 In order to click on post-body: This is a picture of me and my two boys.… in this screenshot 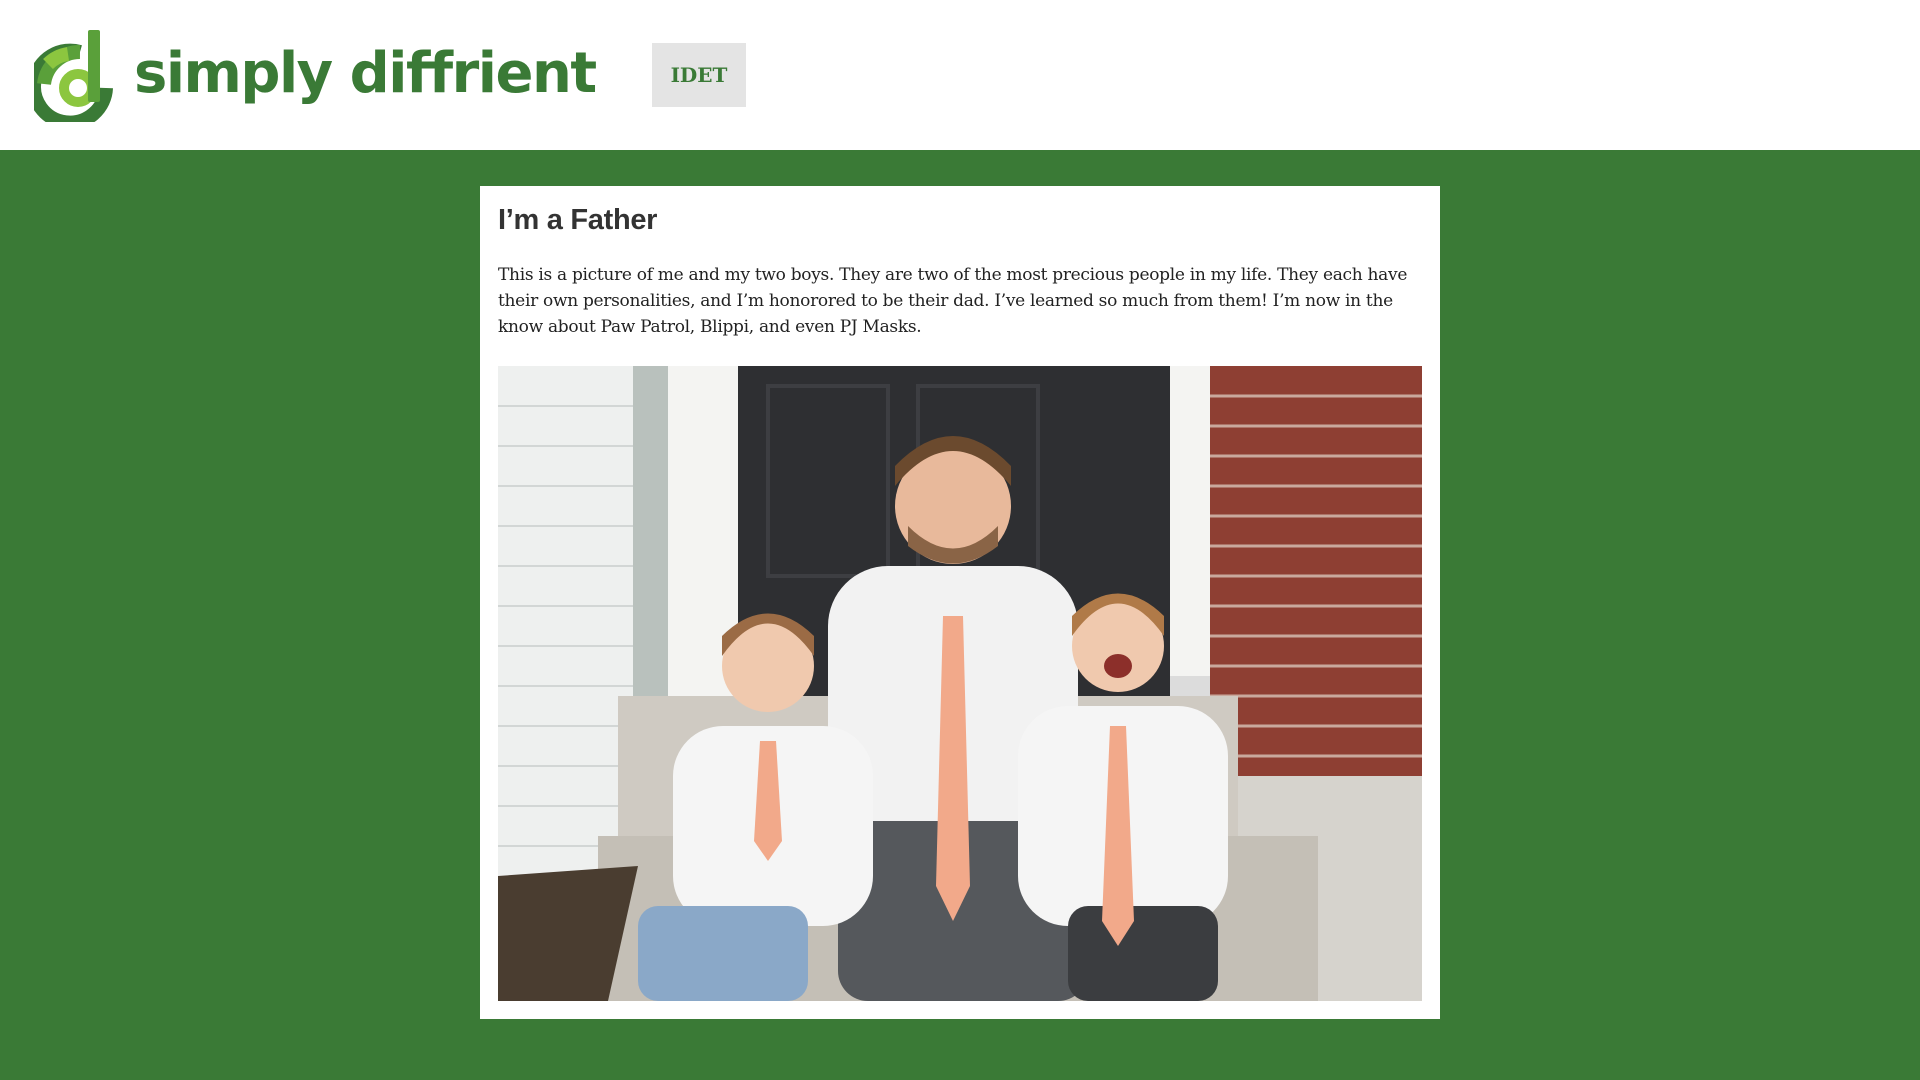, I will do `click(953, 301)`.